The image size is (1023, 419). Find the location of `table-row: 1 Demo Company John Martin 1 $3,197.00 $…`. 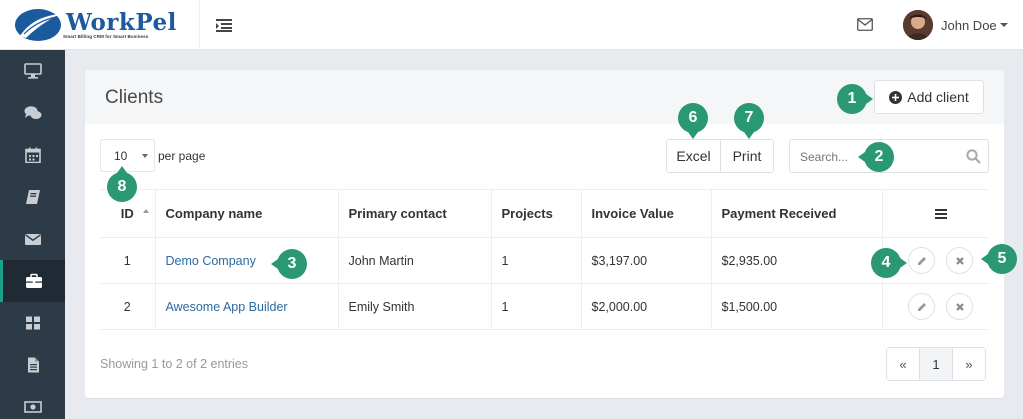

table-row: 1 Demo Company John Martin 1 $3,197.00 $… is located at coordinates (544, 260).